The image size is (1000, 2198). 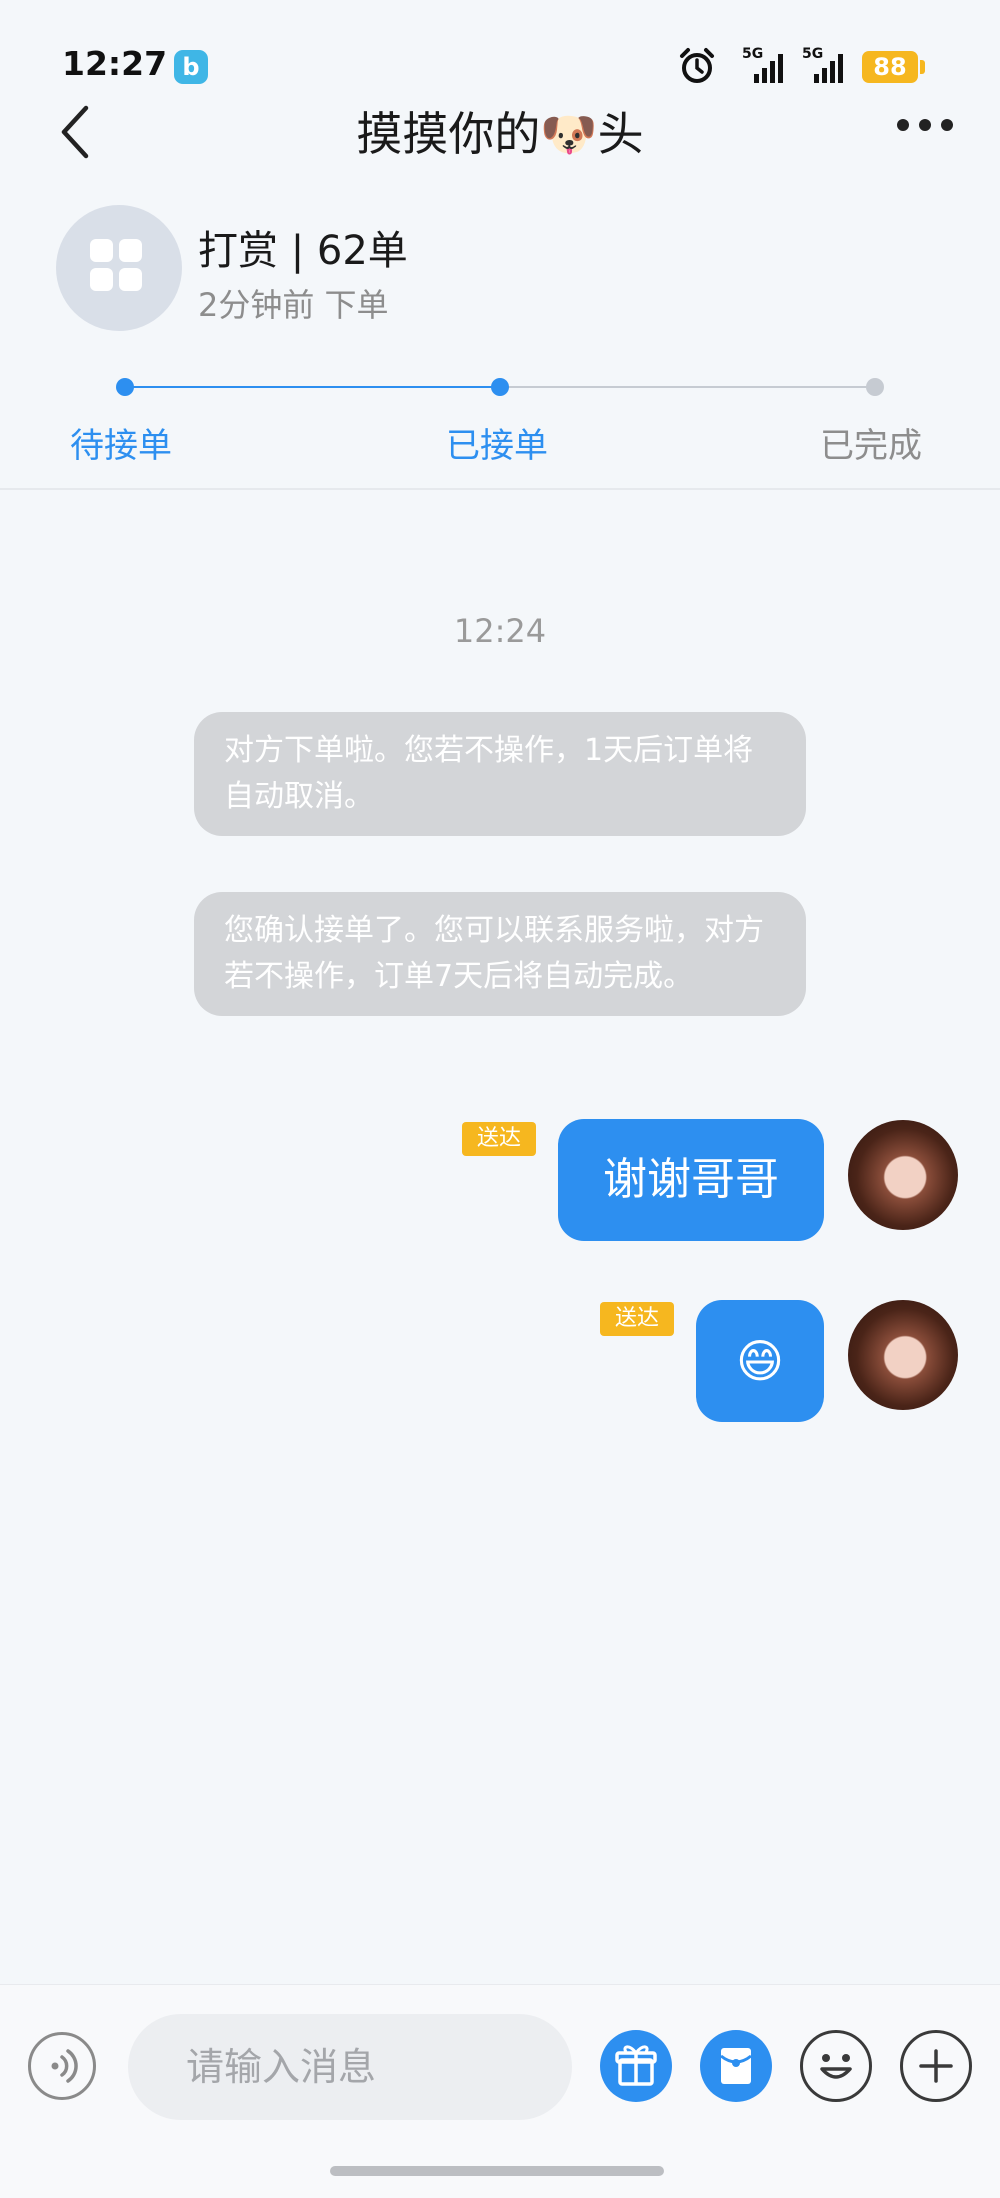 I want to click on status-time: 12:27, so click(x=115, y=63).